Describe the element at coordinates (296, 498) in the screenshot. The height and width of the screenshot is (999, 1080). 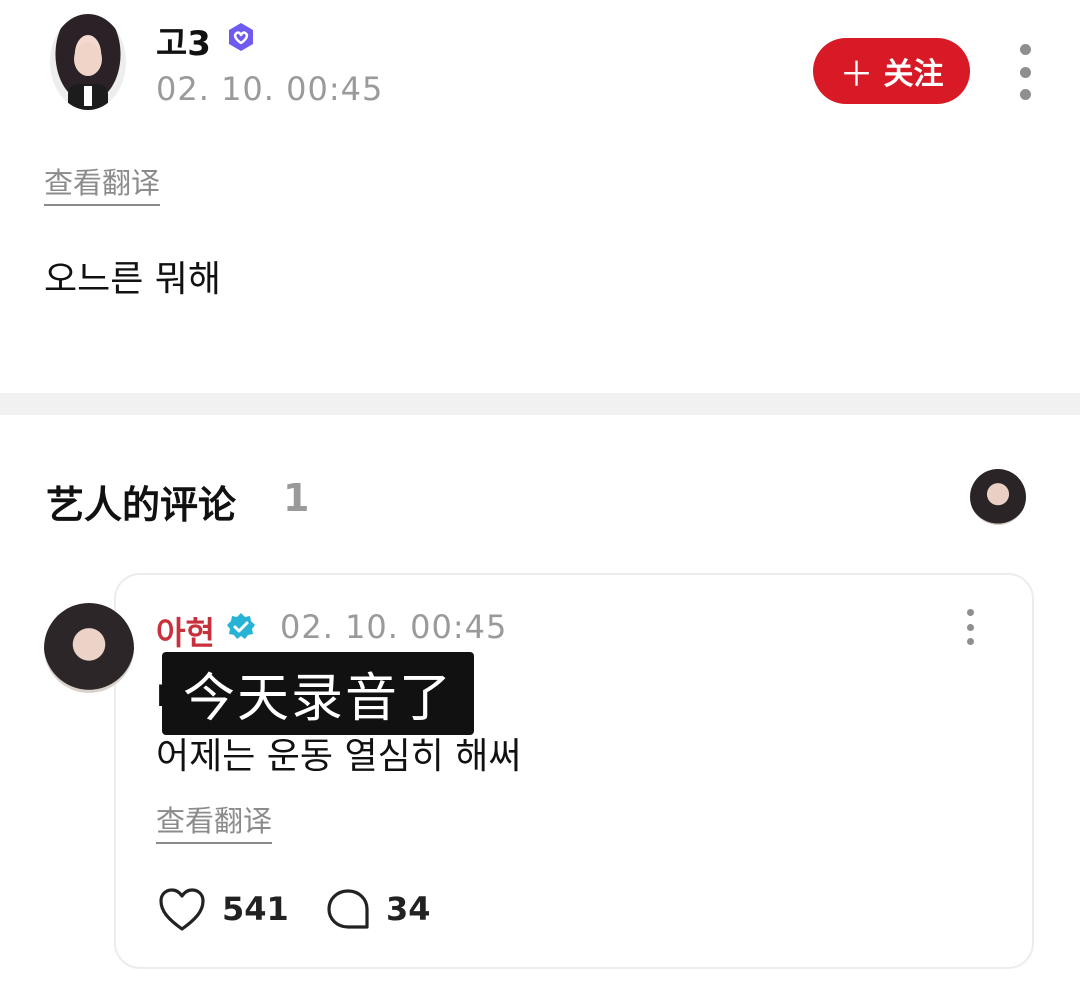
I see `artist-comments-count: 1` at that location.